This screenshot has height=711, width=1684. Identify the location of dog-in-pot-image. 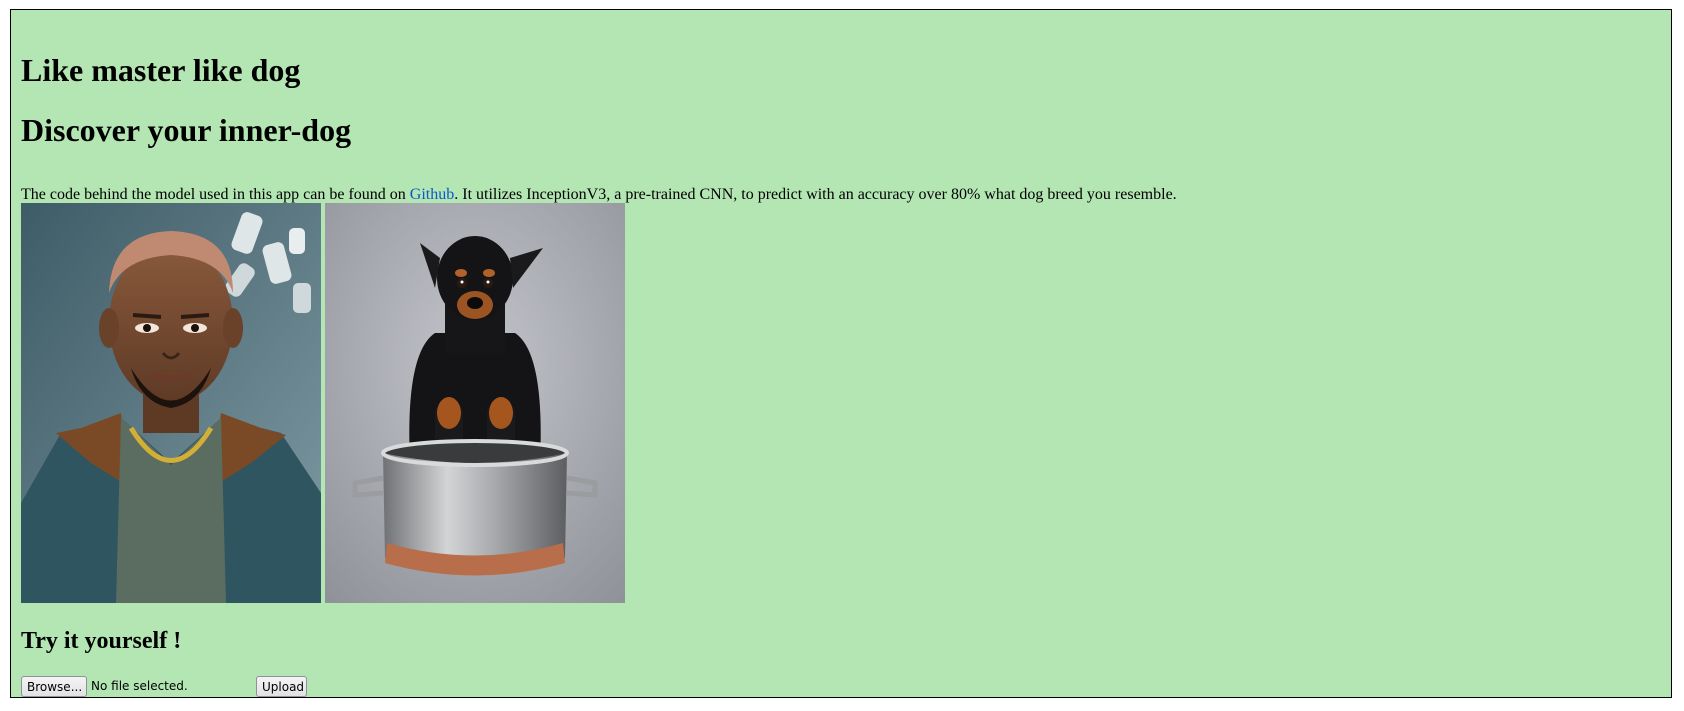
(475, 403).